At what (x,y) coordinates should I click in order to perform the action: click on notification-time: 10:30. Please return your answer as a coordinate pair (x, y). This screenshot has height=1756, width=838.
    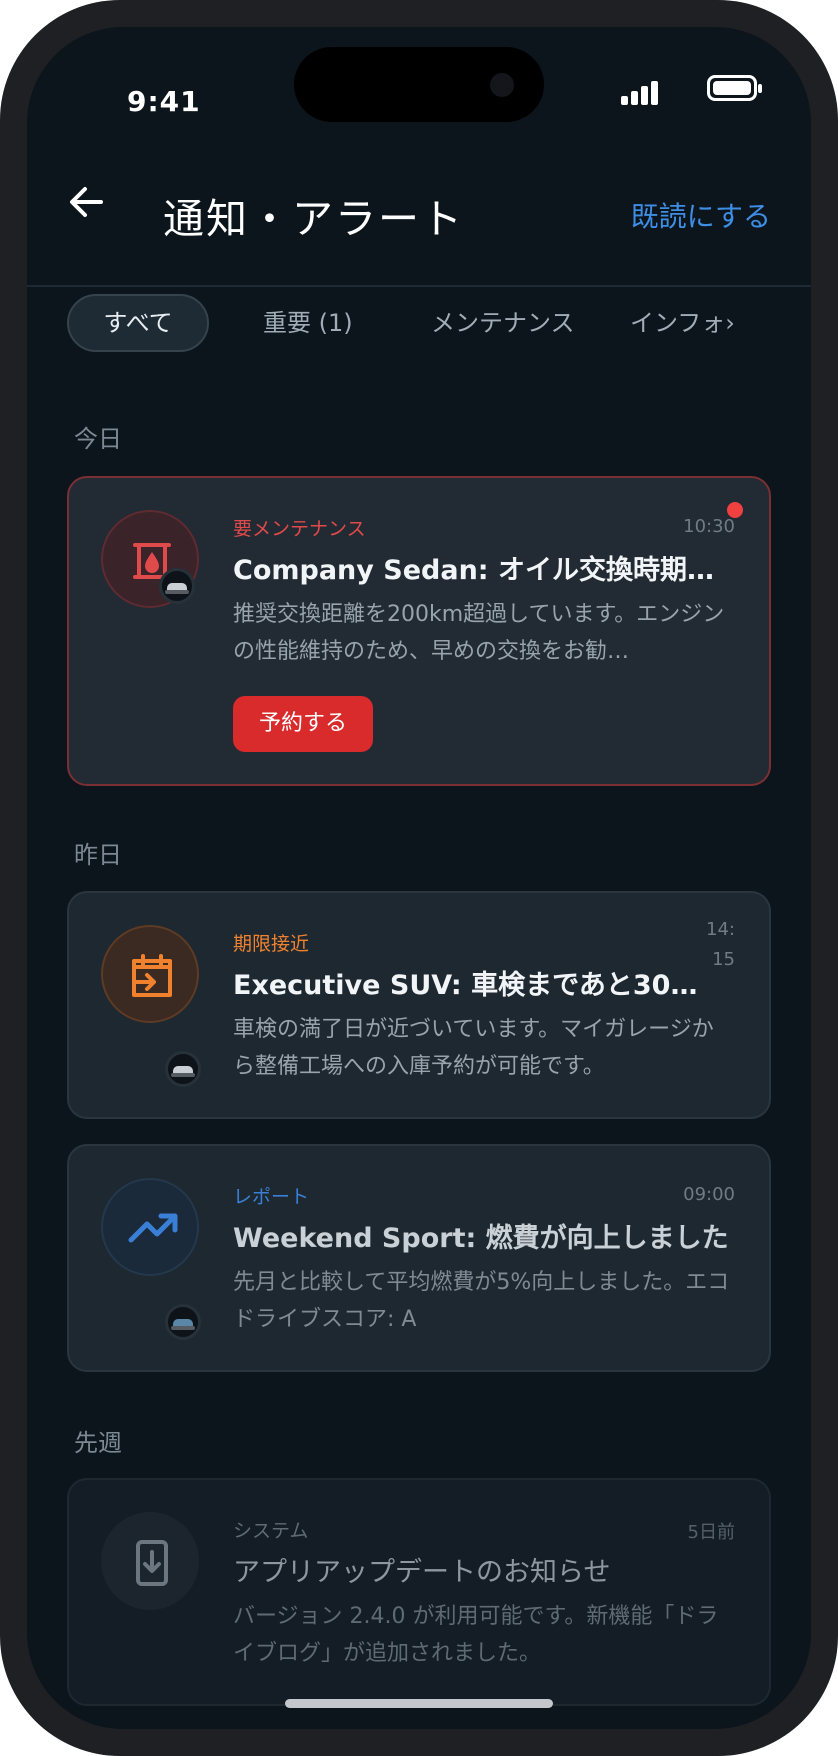
    Looking at the image, I should click on (709, 526).